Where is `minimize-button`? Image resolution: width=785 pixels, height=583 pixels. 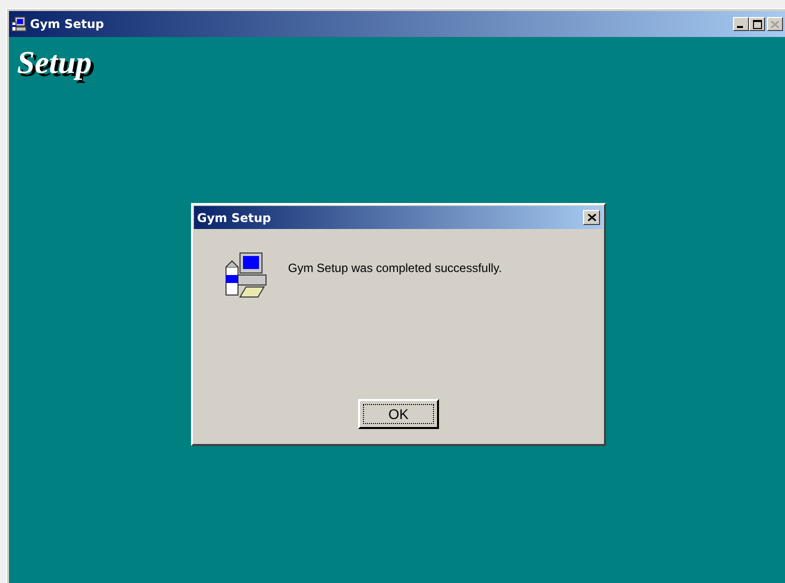 minimize-button is located at coordinates (741, 24).